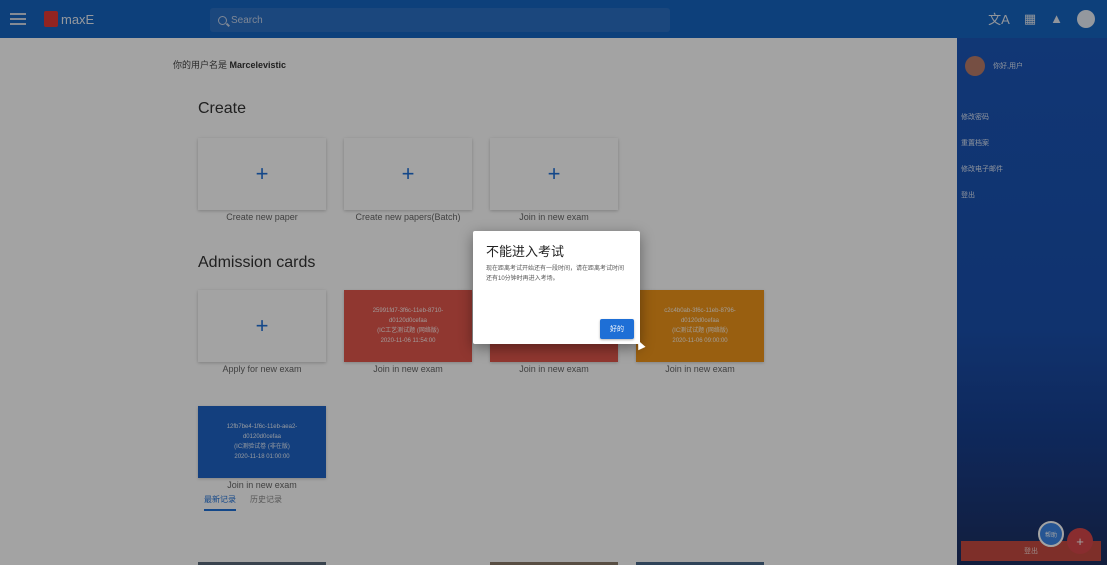 The image size is (1107, 565). I want to click on dialog-title: 不能进入考试, so click(525, 251).